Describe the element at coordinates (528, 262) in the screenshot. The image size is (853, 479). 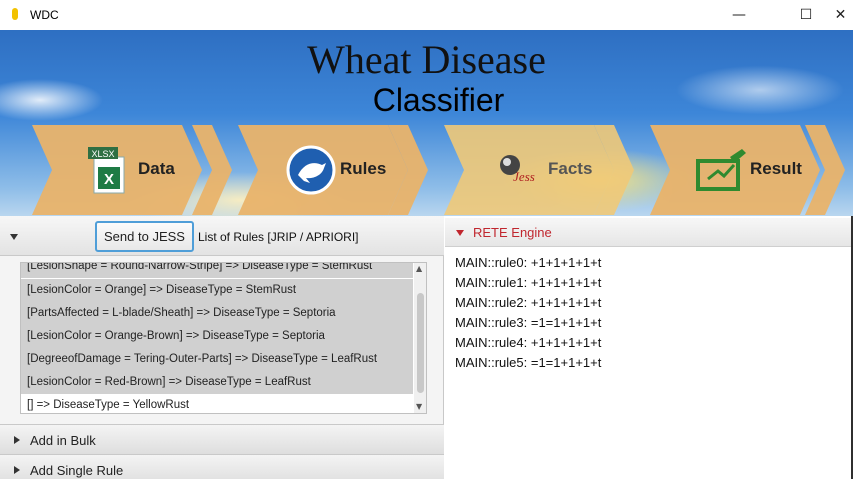
I see `rete-output-line: MAIN::rule0: +1+1+1+1+t` at that location.